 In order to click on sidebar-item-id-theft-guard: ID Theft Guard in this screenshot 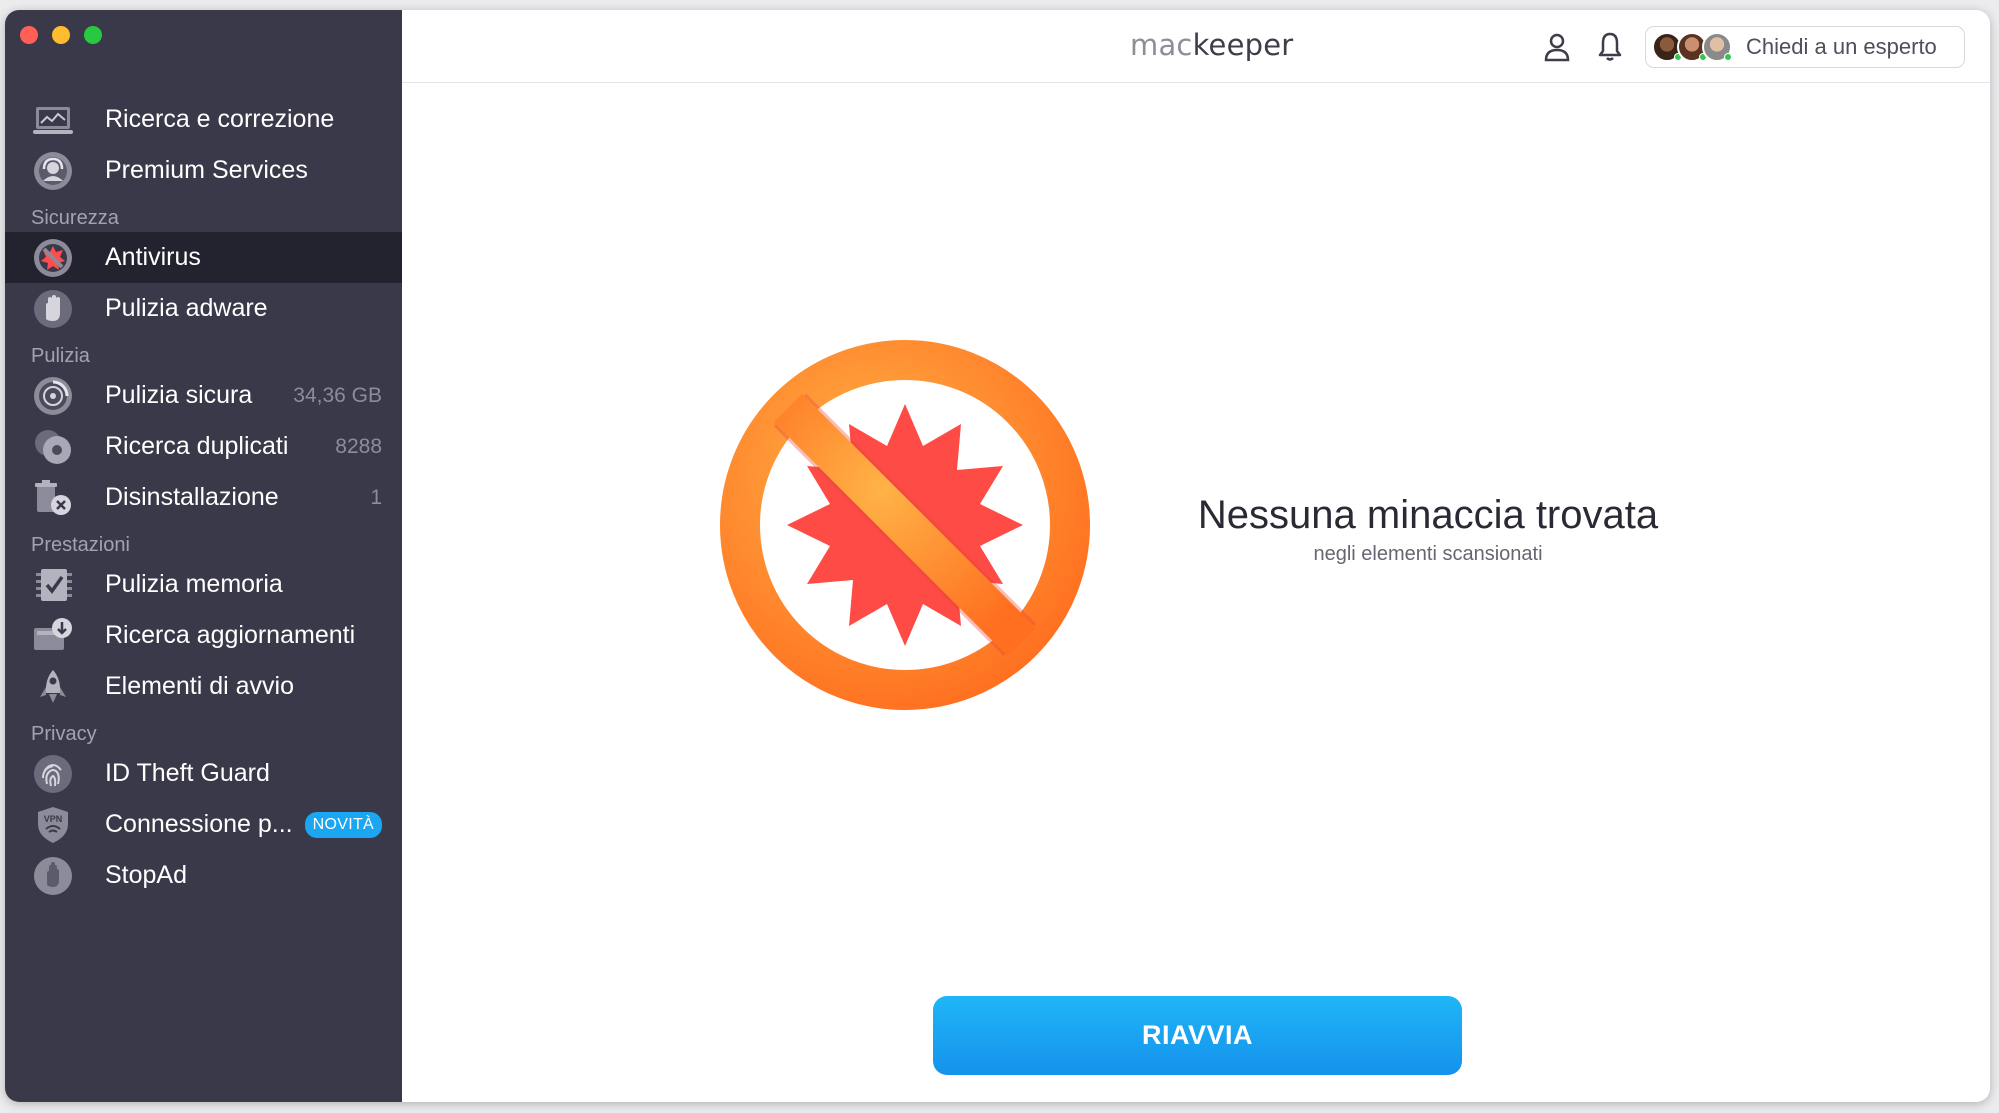, I will do `click(203, 773)`.